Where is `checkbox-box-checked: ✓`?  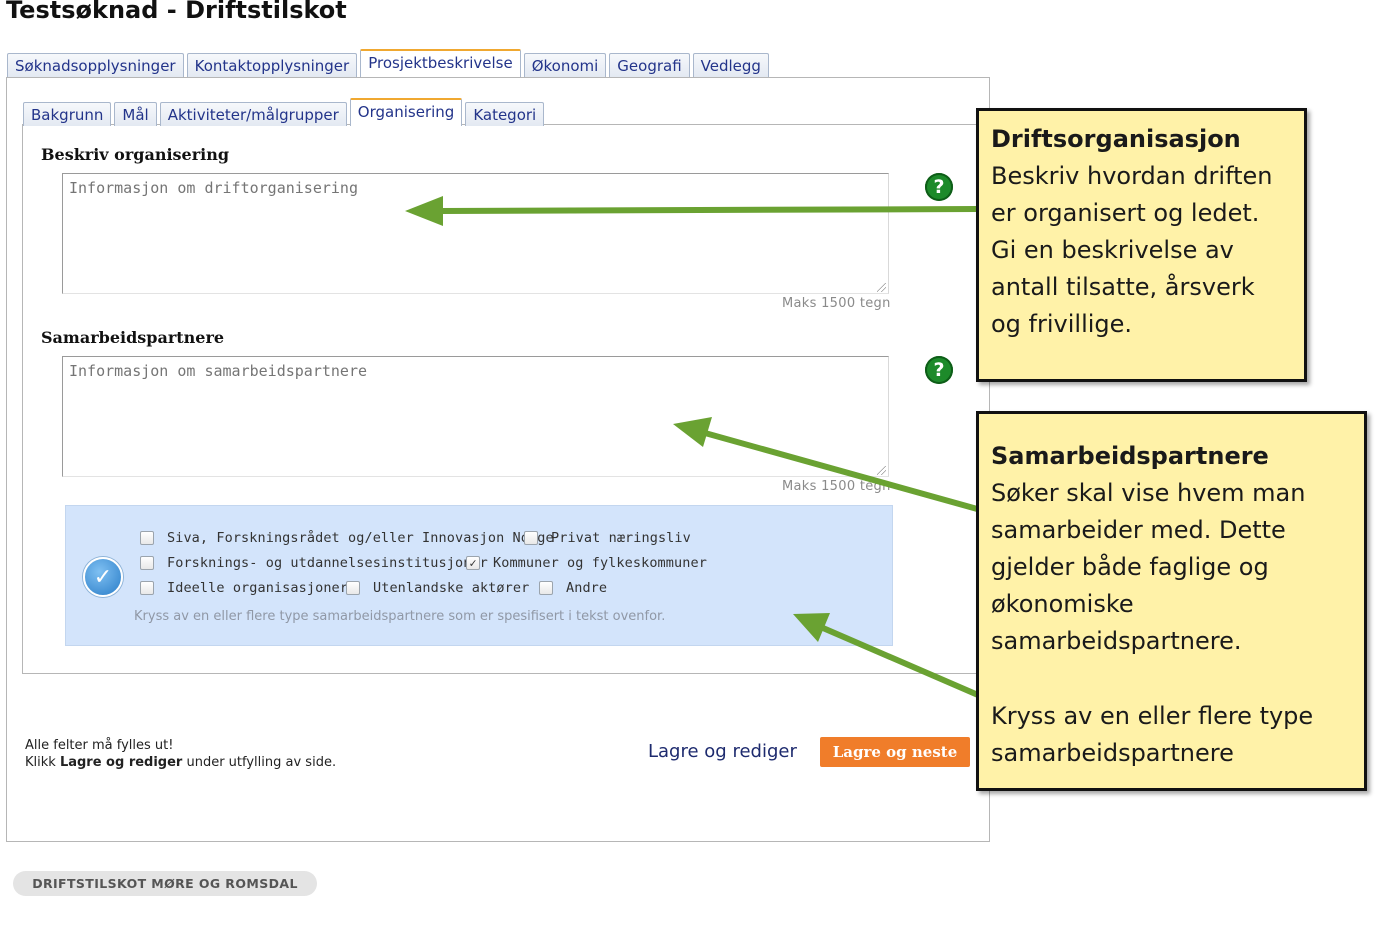
checkbox-box-checked: ✓ is located at coordinates (473, 563).